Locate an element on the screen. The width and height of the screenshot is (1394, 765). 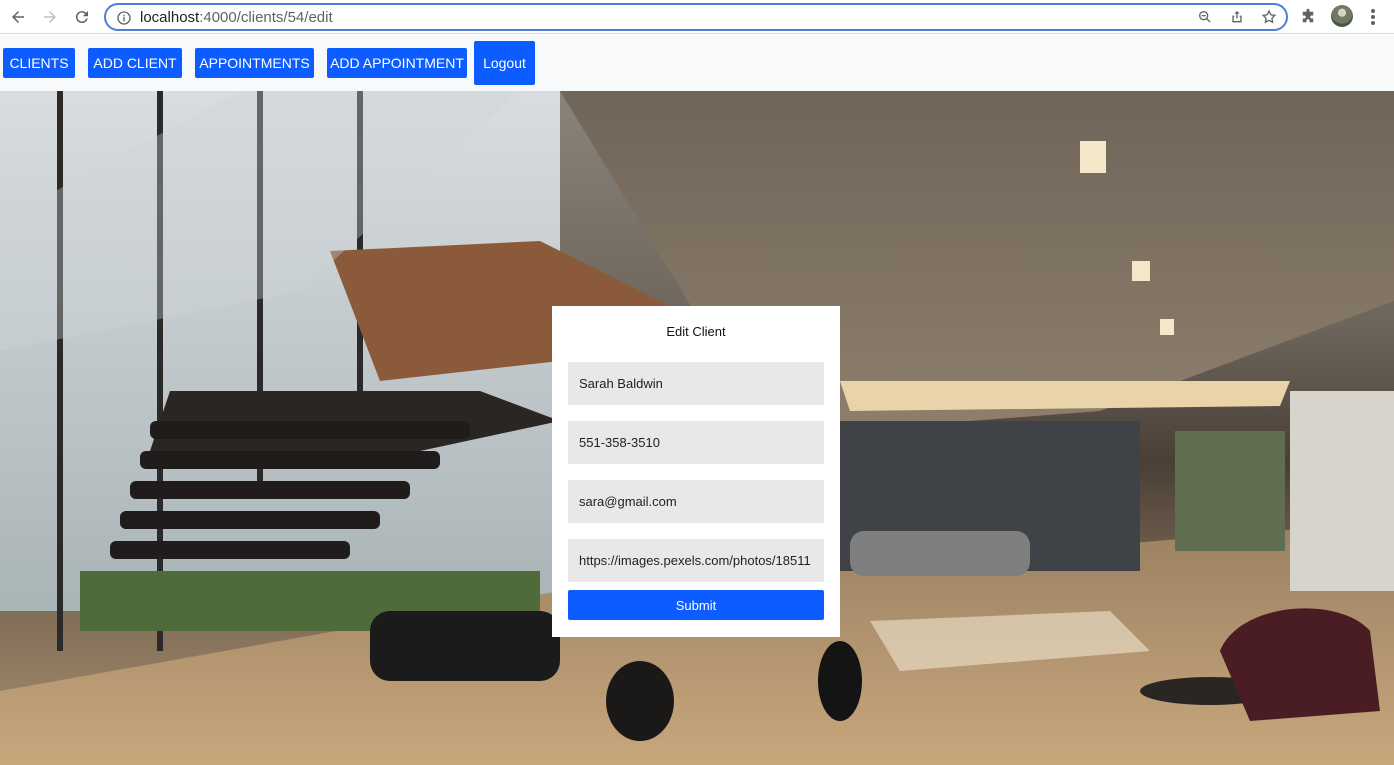
submit-button: Submit is located at coordinates (696, 605).